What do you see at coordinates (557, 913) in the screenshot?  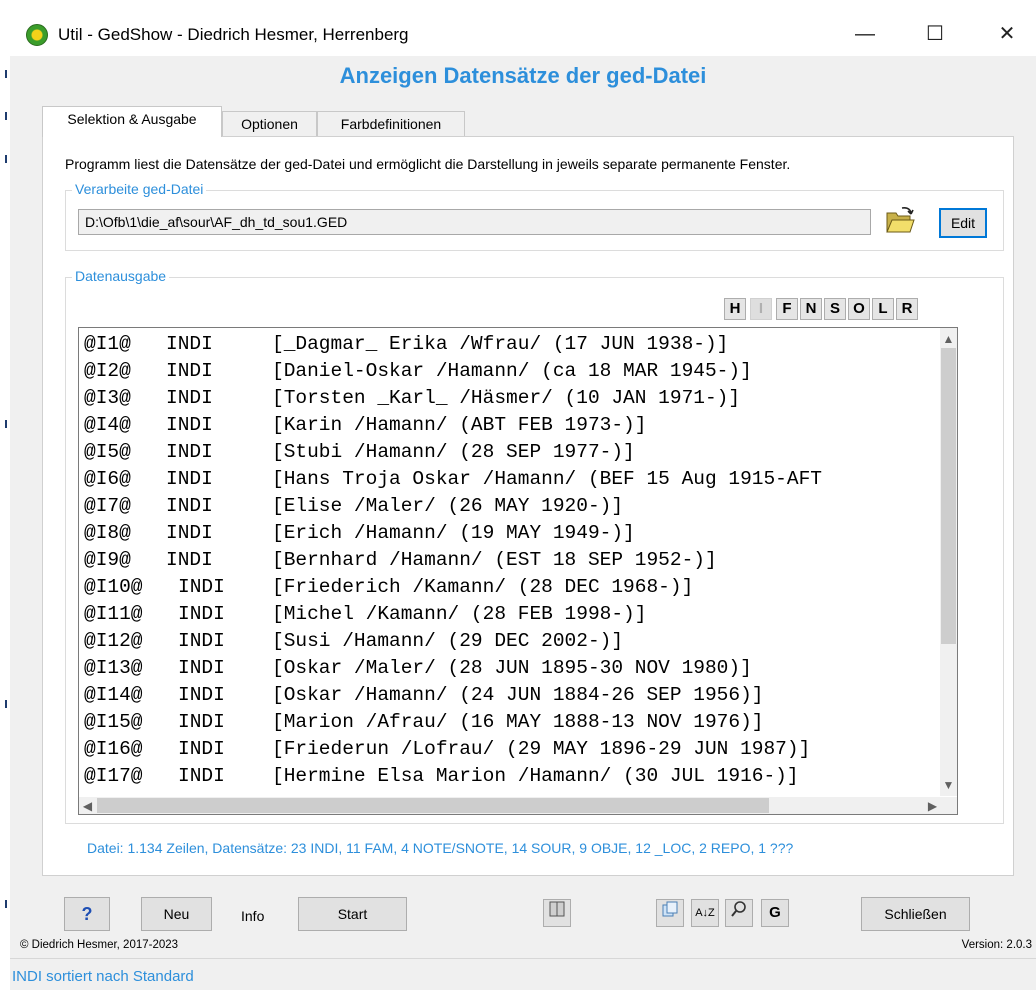 I see `book-icon` at bounding box center [557, 913].